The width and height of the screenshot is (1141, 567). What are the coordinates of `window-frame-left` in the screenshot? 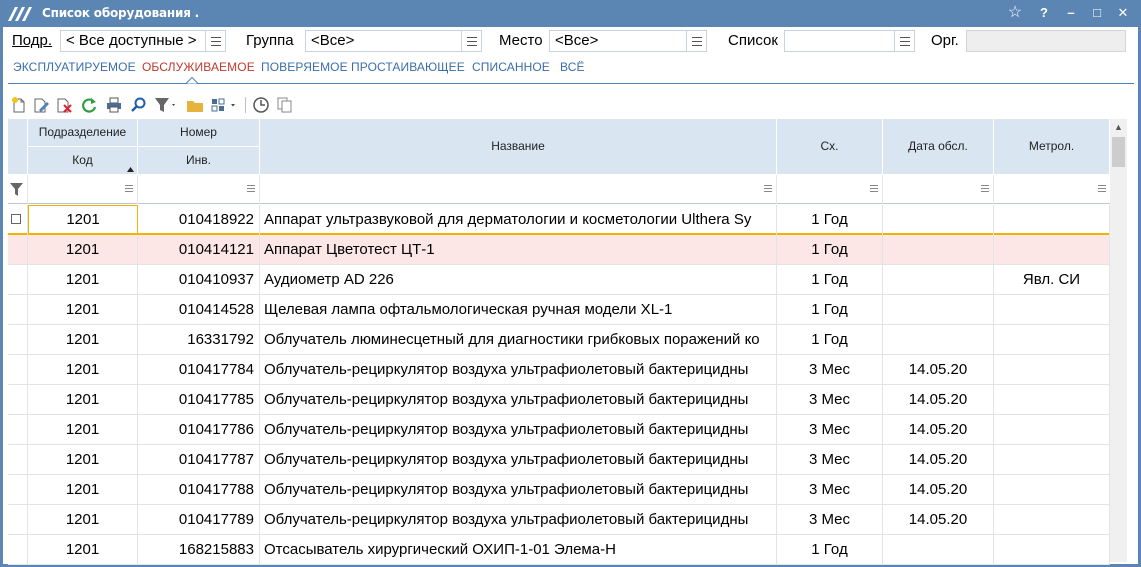 It's located at (1, 297).